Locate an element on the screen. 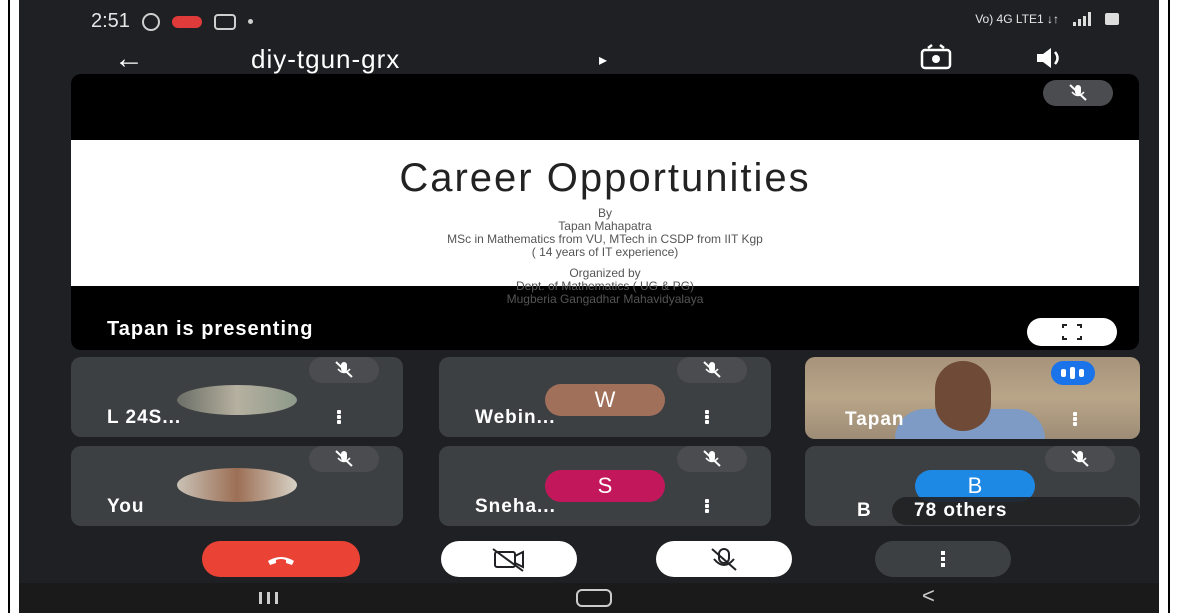 This screenshot has width=1178, height=613. participant-name: You is located at coordinates (126, 506).